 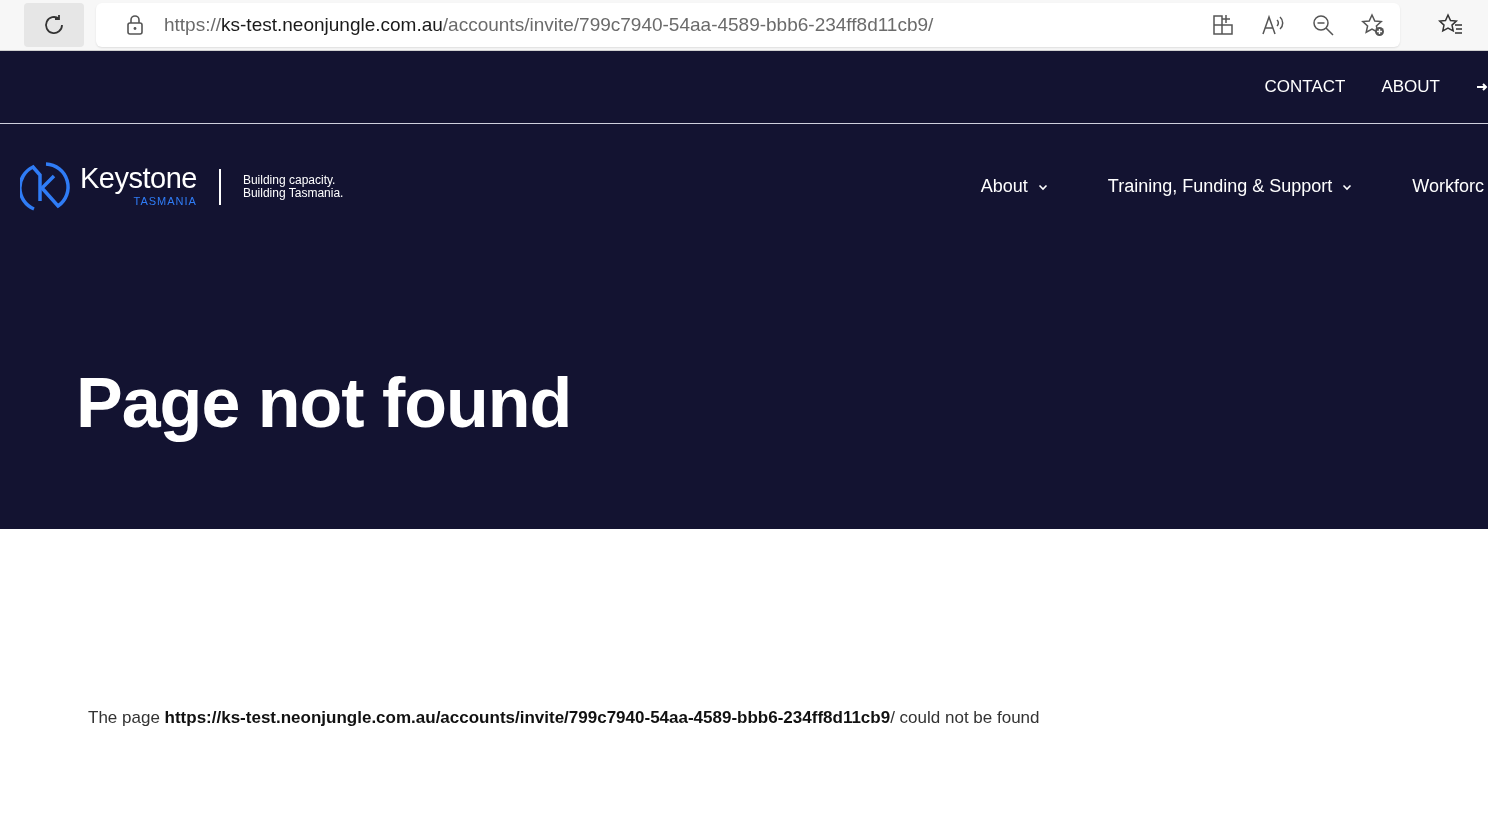 I want to click on nav-menu-item: About, so click(x=1014, y=186).